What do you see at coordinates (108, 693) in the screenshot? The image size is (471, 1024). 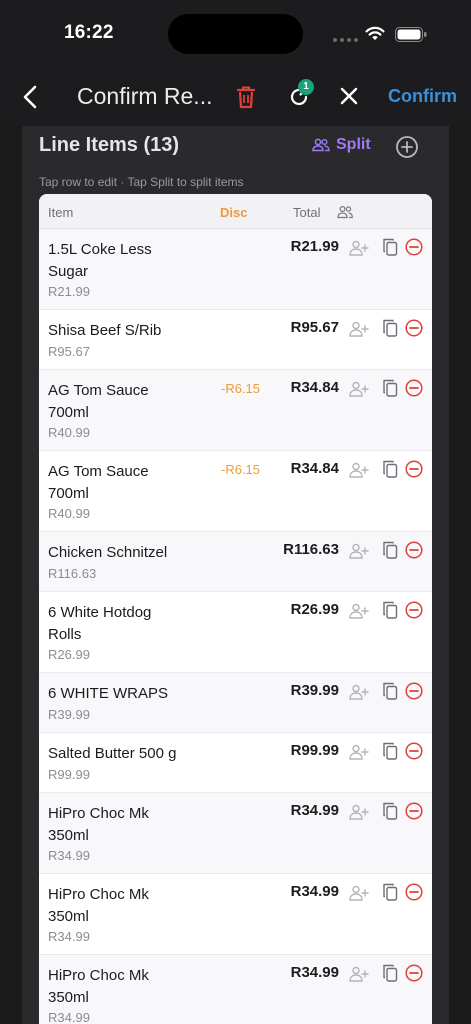 I see `item-name: 6 WHITE WRAPS` at bounding box center [108, 693].